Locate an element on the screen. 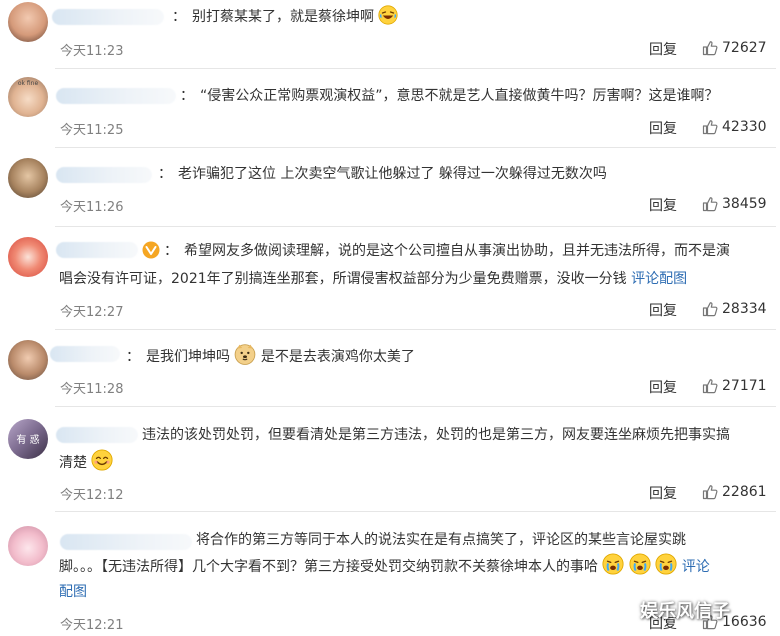  like-count: 22861 is located at coordinates (744, 492).